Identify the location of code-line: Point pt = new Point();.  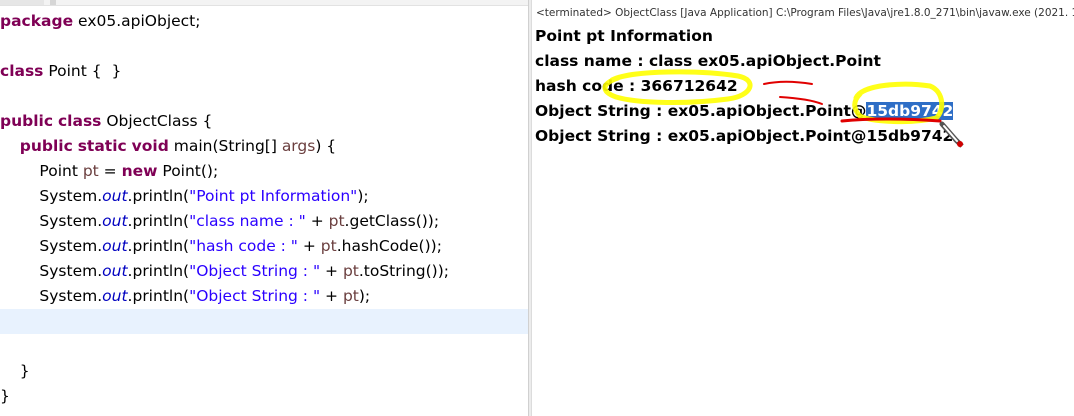
(264, 171).